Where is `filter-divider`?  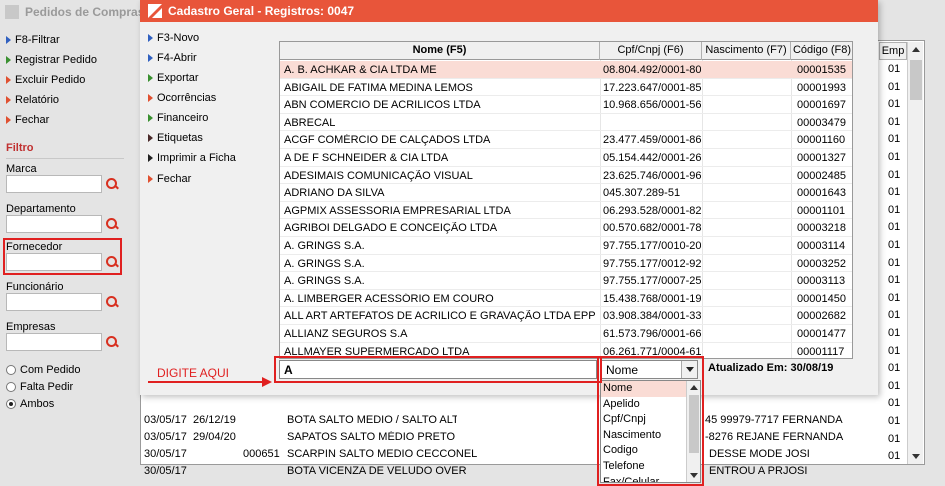
filter-divider is located at coordinates (65, 158).